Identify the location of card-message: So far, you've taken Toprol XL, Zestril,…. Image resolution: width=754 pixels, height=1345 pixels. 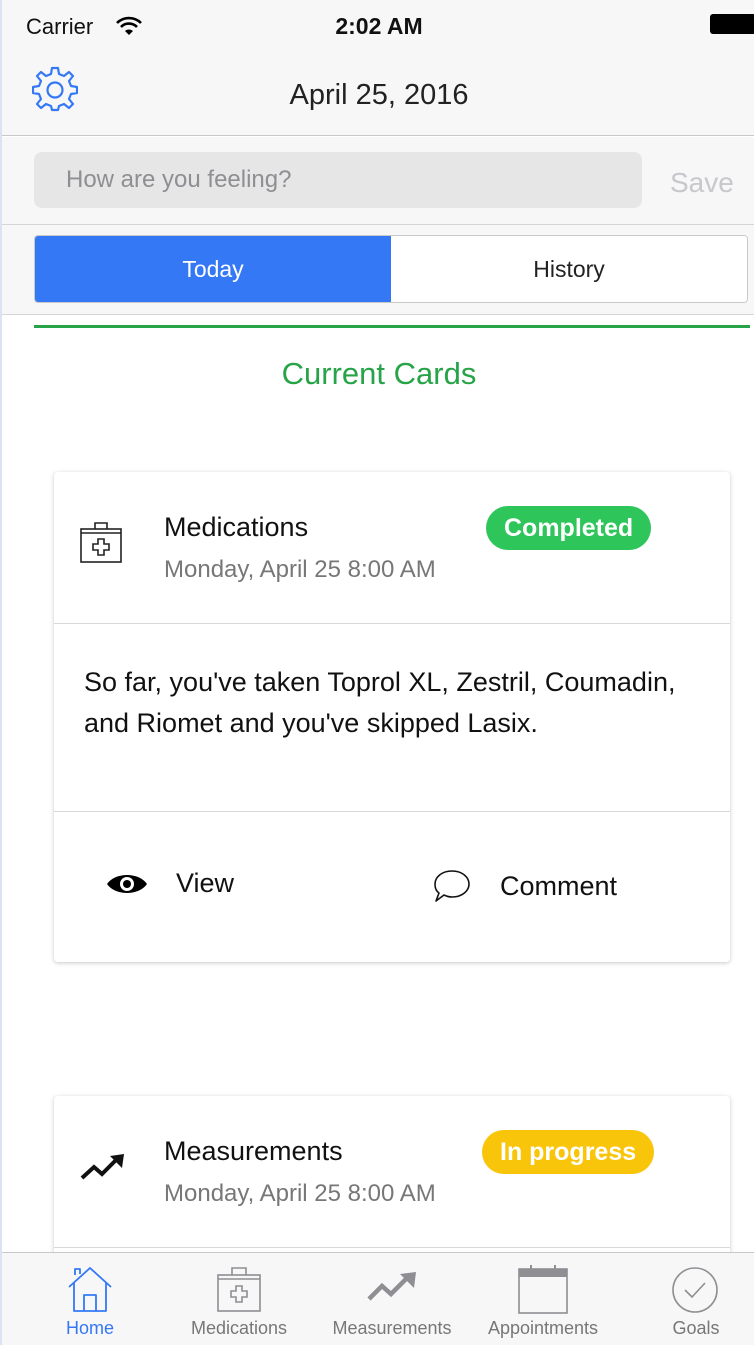
(392, 718).